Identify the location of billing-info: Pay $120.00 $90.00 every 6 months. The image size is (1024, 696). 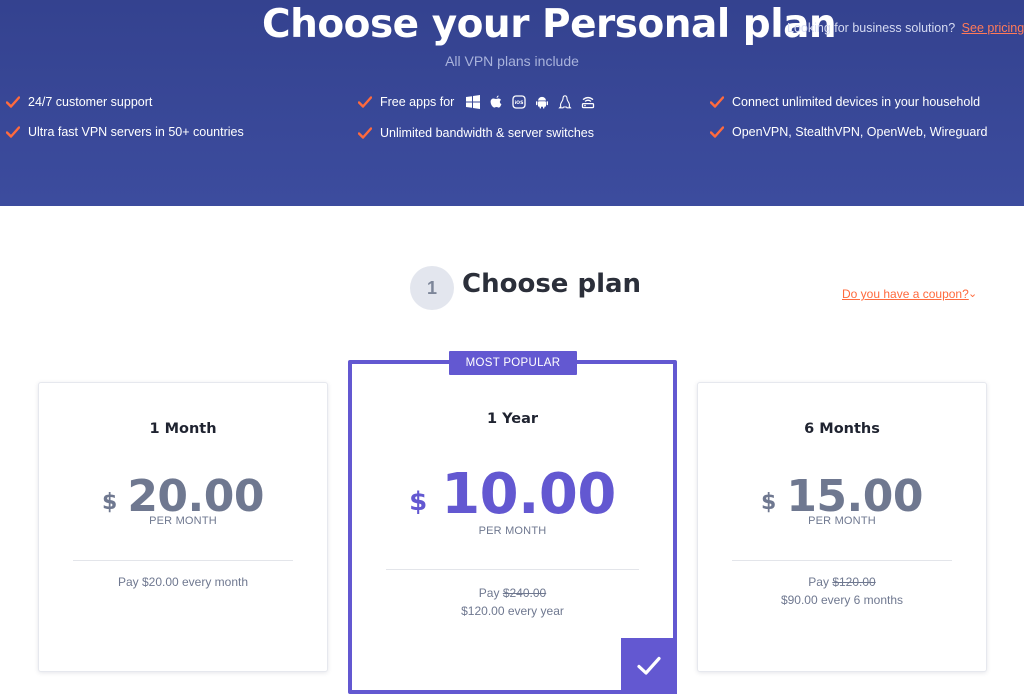
(842, 591).